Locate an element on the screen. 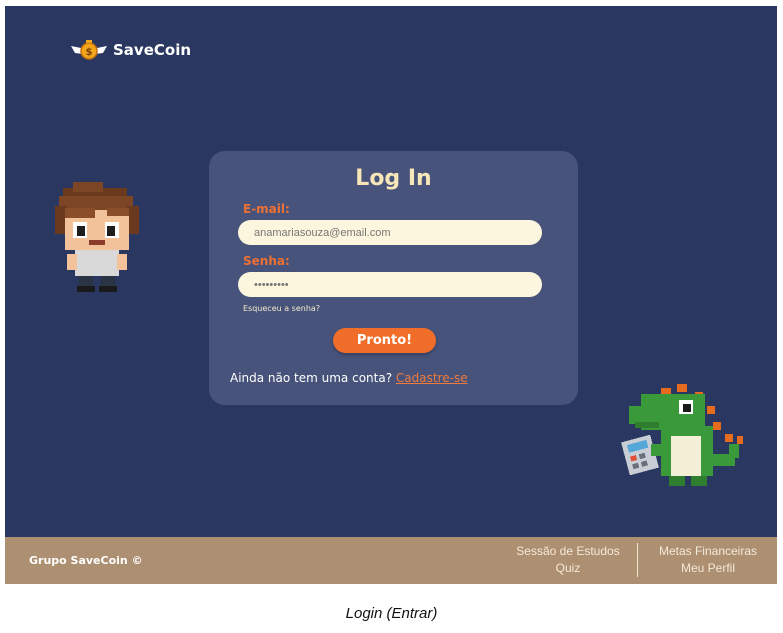 This screenshot has width=783, height=633. password-label: Senha: is located at coordinates (266, 261).